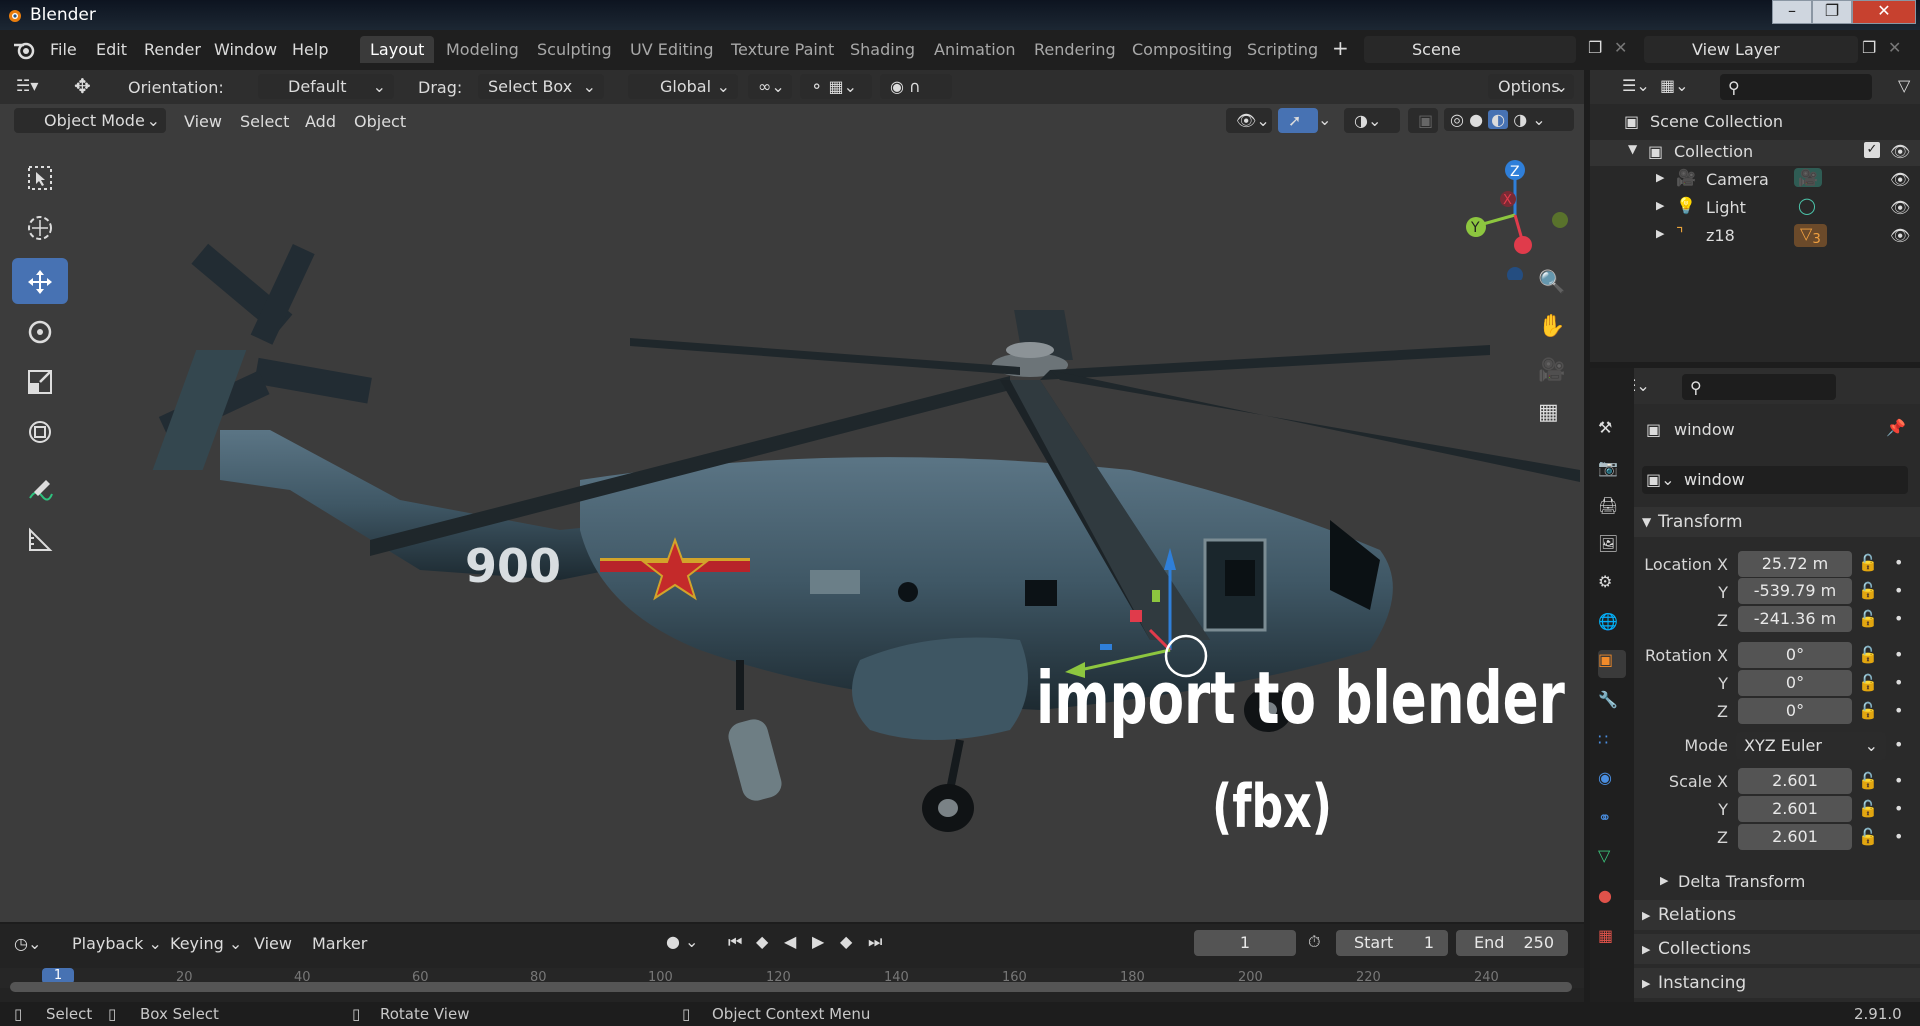 The image size is (1920, 1026). What do you see at coordinates (682, 941) in the screenshot?
I see `auto-keying-record-icon: ● ⌄` at bounding box center [682, 941].